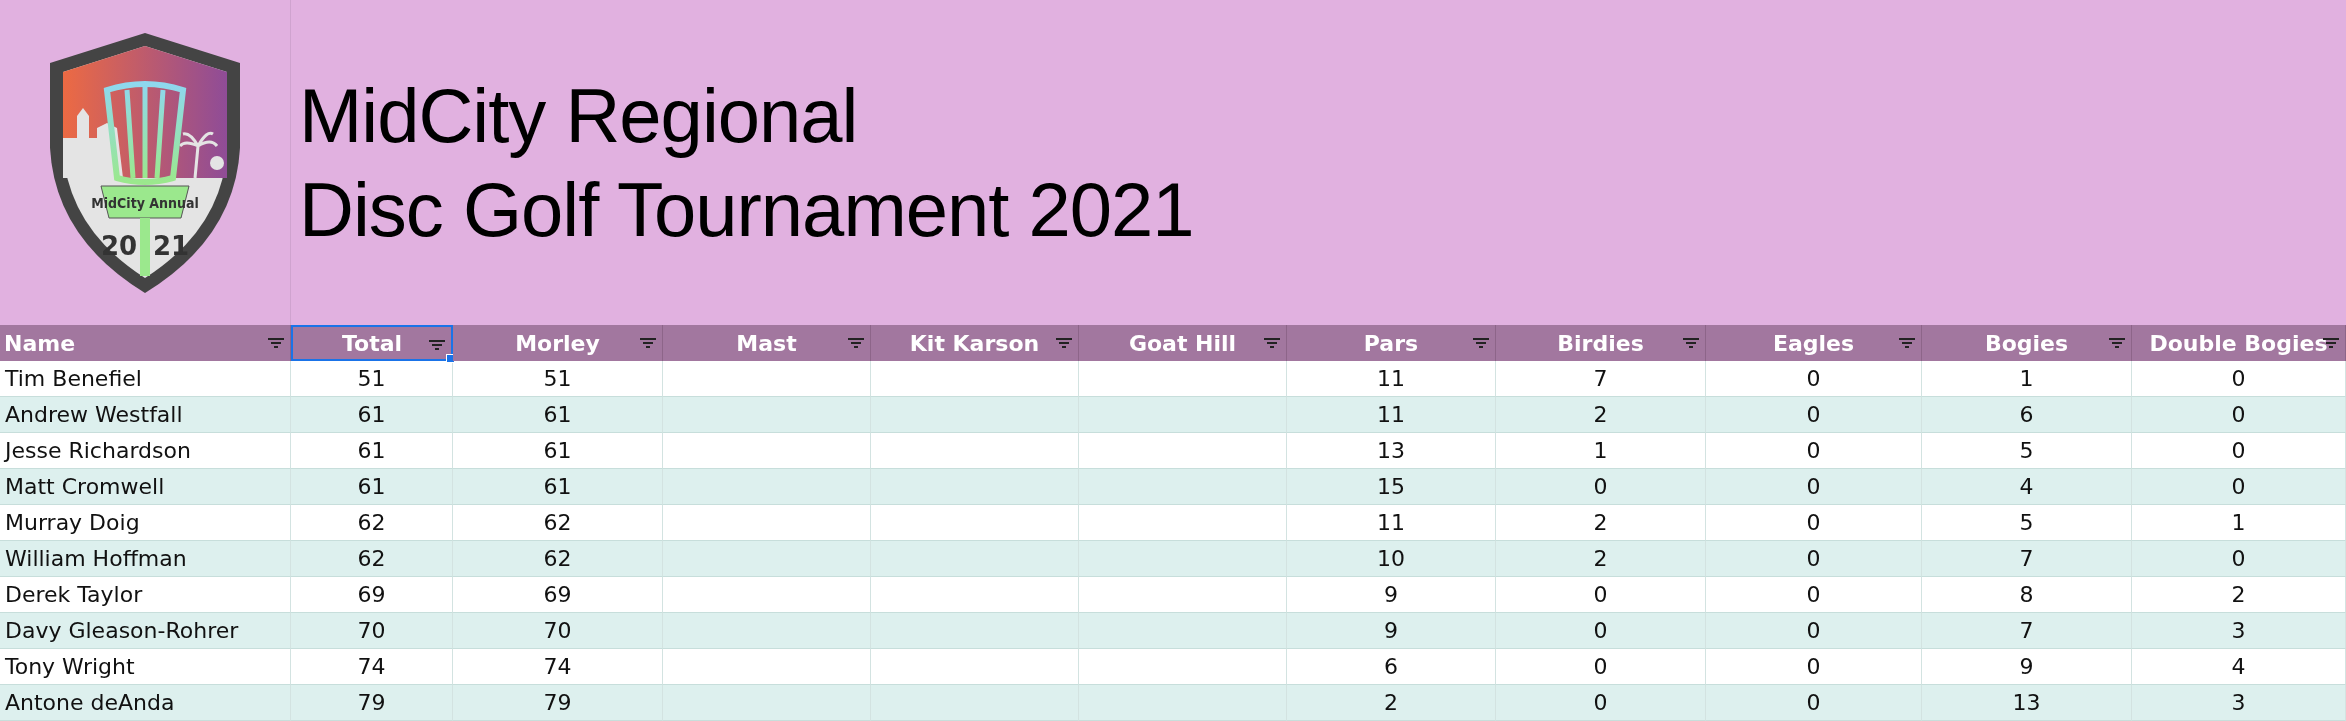  Describe the element at coordinates (1391, 343) in the screenshot. I see `column-header: Pars` at that location.